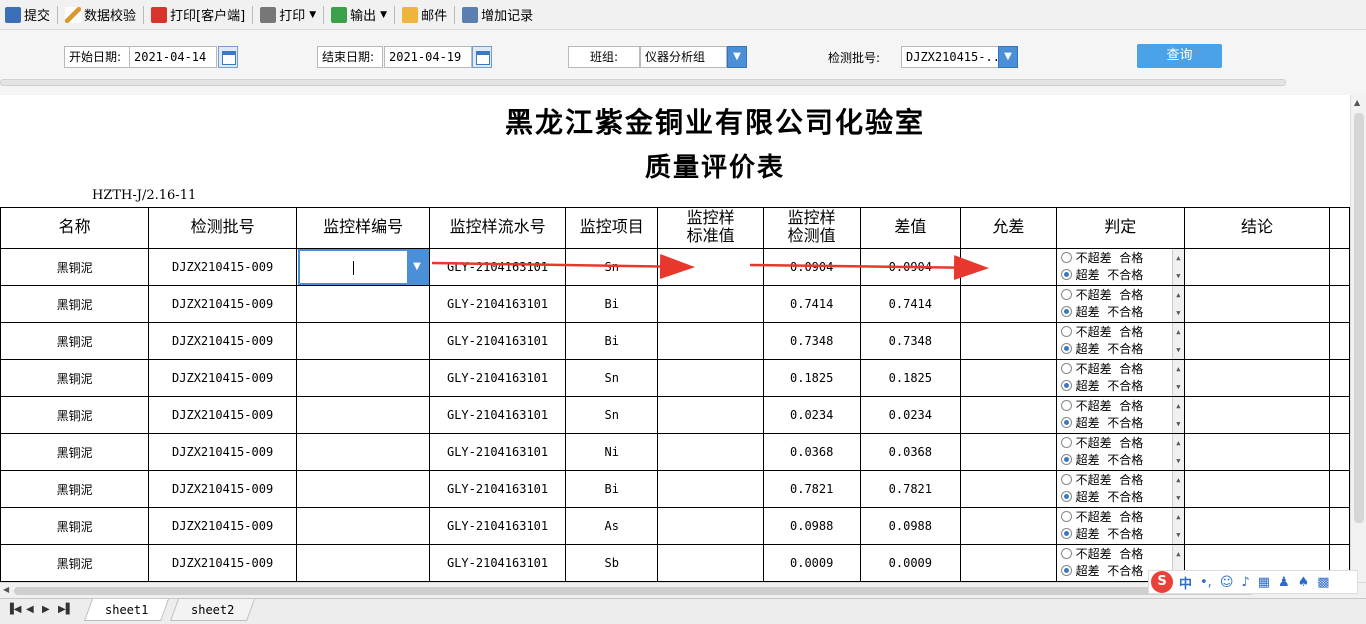 The width and height of the screenshot is (1366, 624). What do you see at coordinates (27, 15) in the screenshot?
I see `submit-button: 提交` at bounding box center [27, 15].